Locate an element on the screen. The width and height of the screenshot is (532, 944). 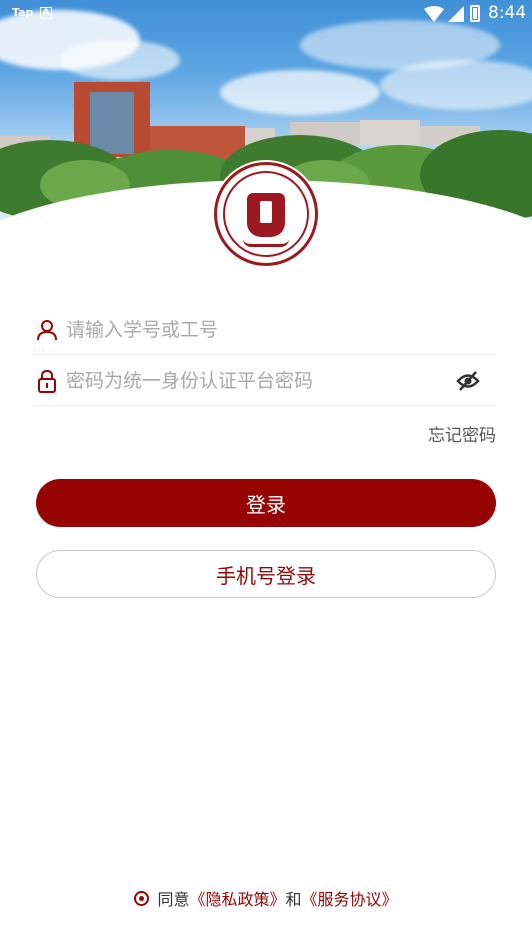
service-agreement-link: 《服务协议》 is located at coordinates (350, 898).